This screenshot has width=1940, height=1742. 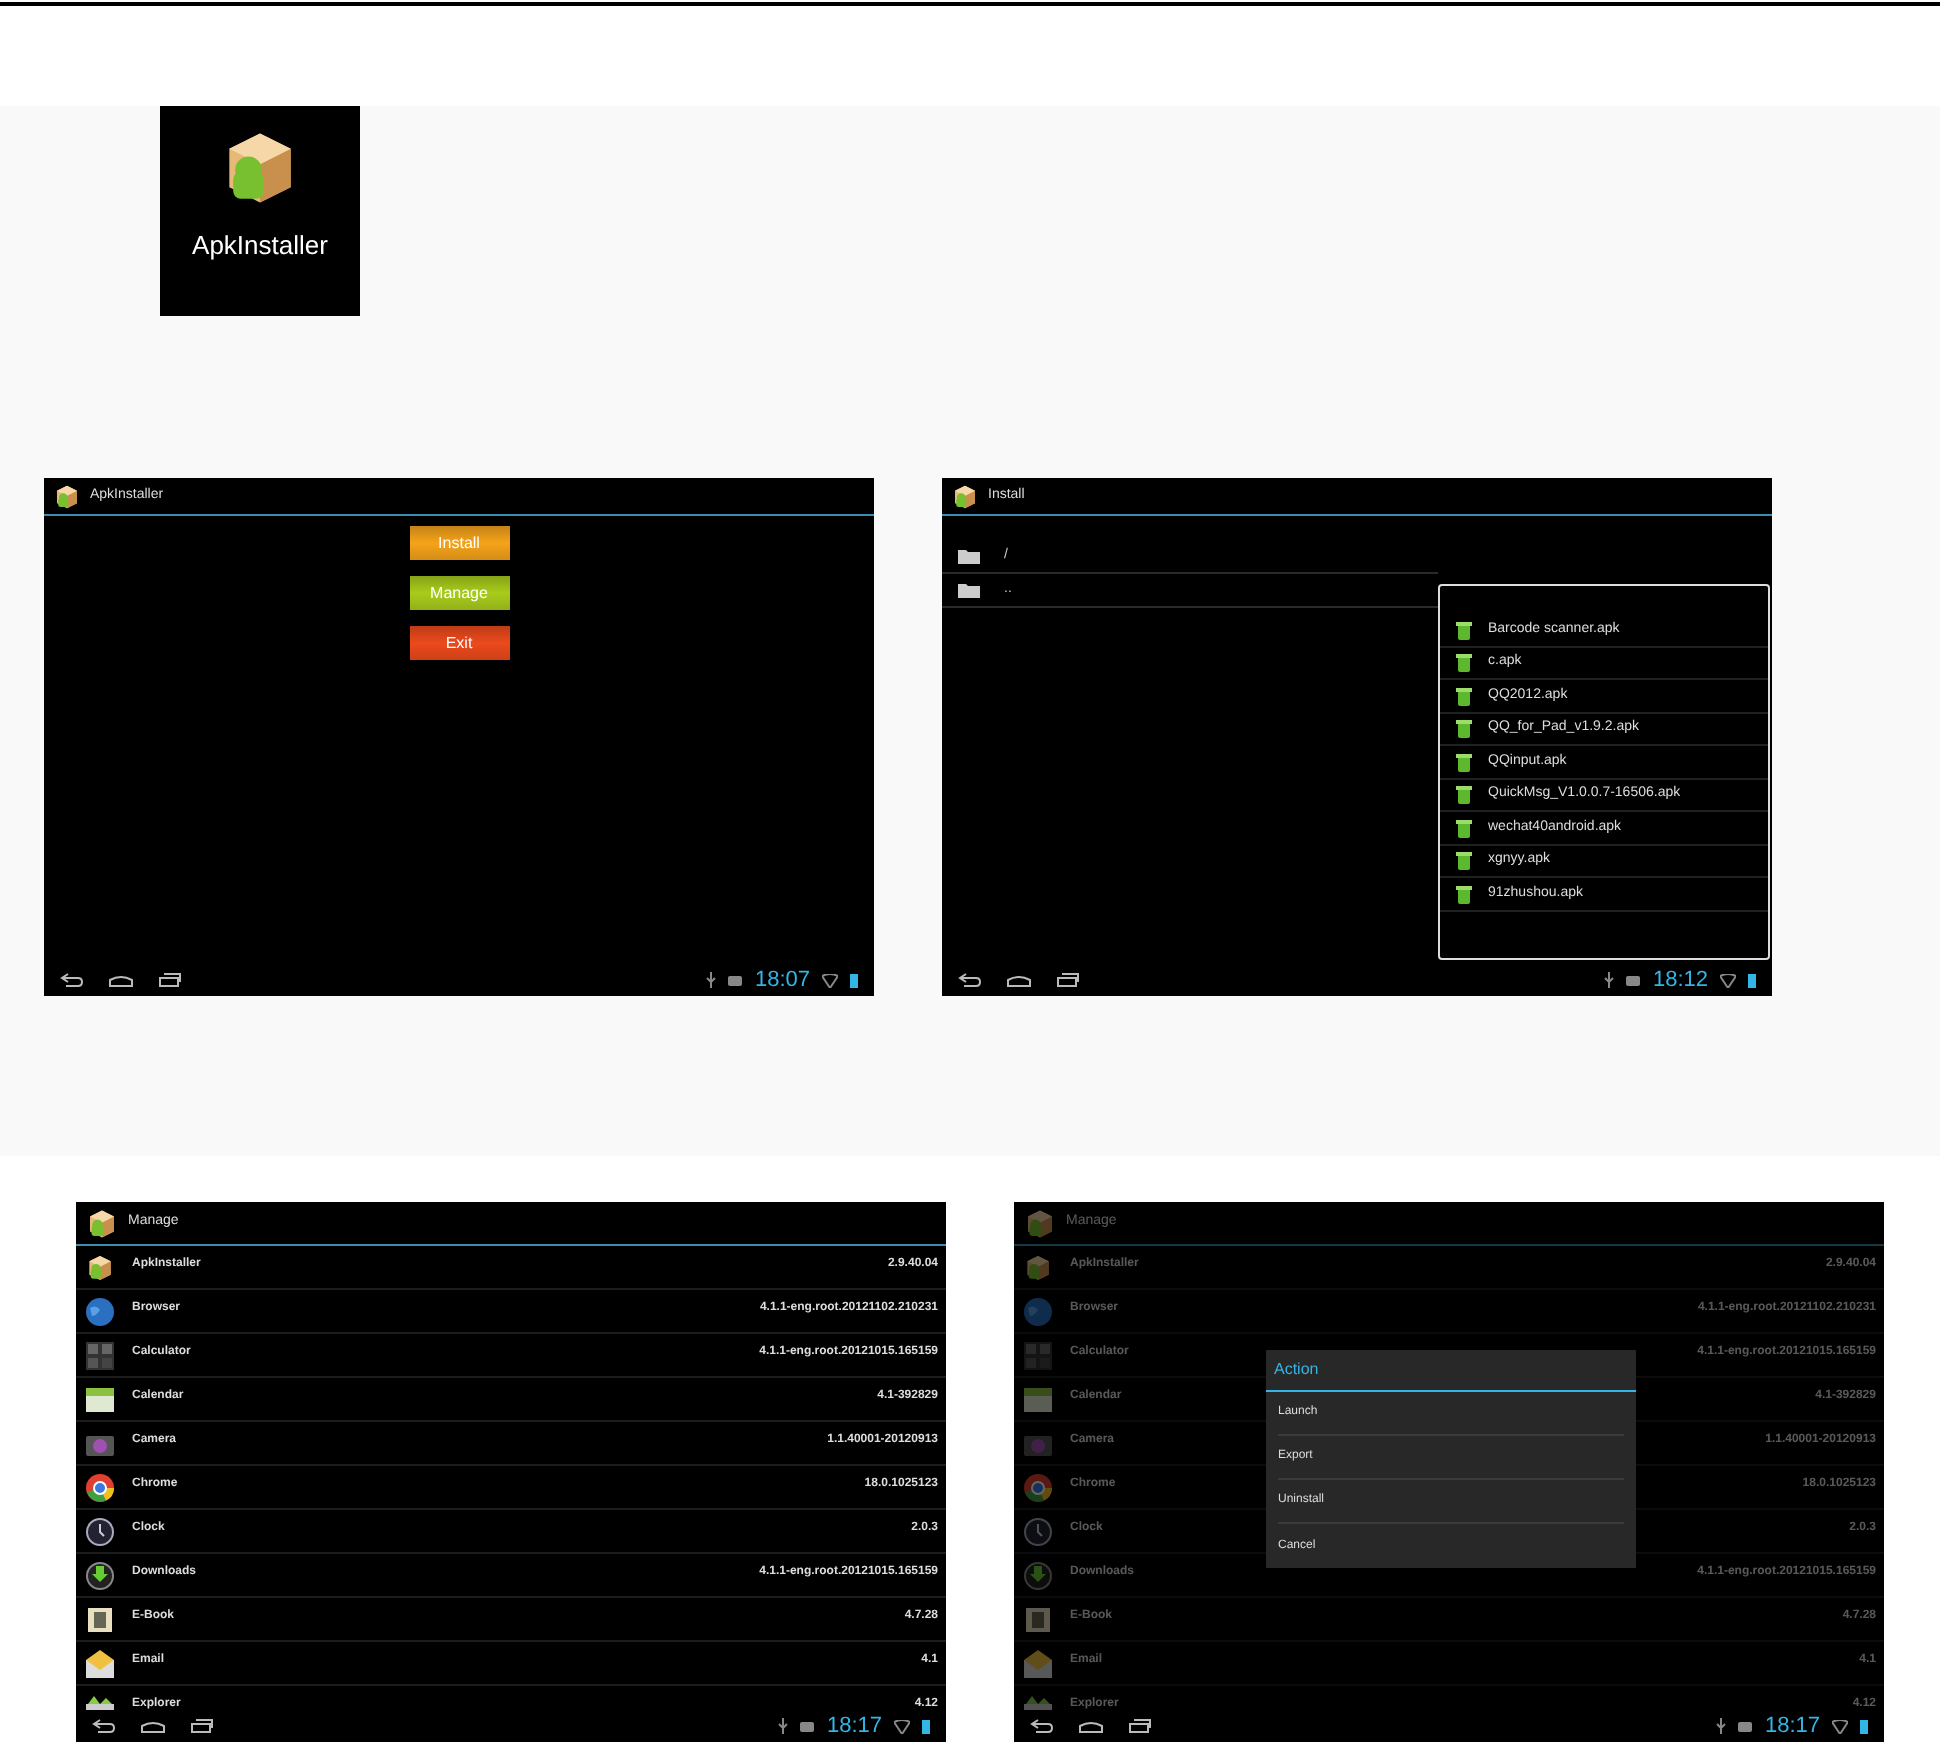 What do you see at coordinates (782, 980) in the screenshot?
I see `clock: 18:07` at bounding box center [782, 980].